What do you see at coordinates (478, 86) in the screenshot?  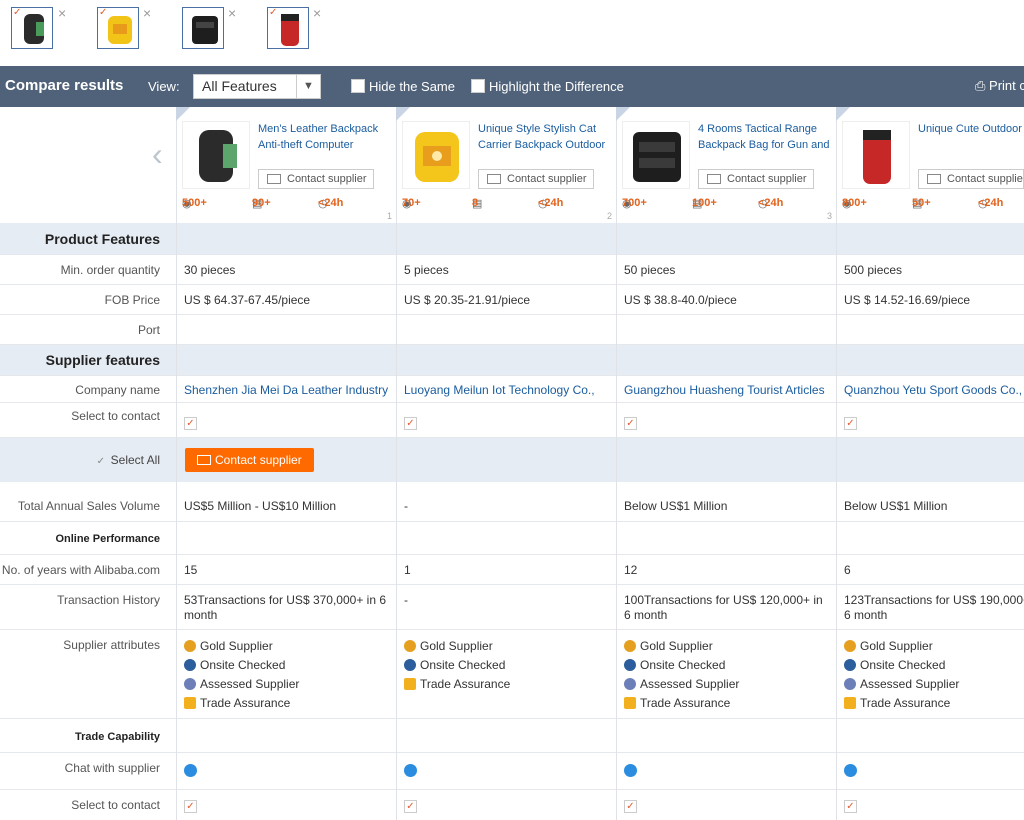 I see `highlight-difference-checkbox` at bounding box center [478, 86].